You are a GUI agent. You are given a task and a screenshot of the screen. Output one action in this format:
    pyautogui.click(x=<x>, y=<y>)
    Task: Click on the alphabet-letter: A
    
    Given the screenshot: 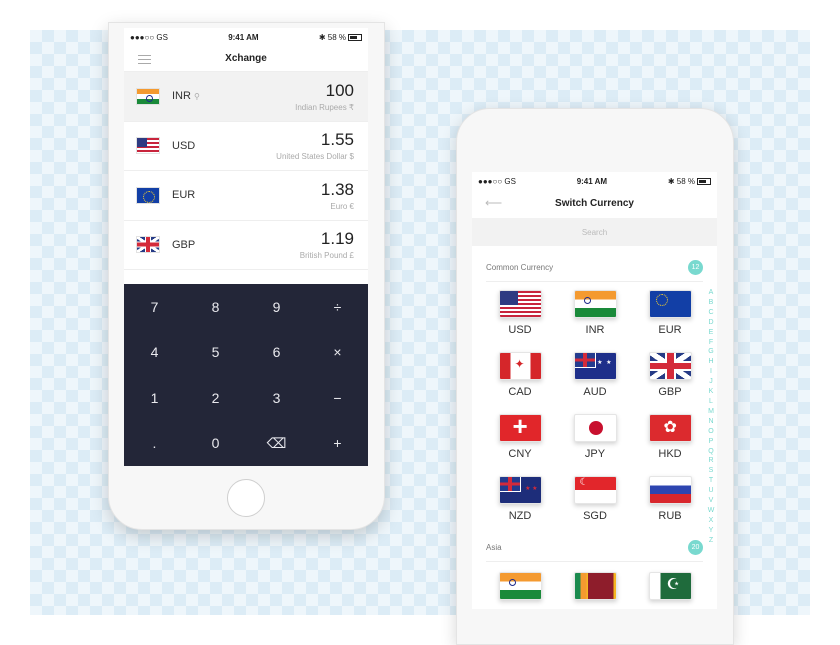 What is the action you would take?
    pyautogui.click(x=711, y=293)
    